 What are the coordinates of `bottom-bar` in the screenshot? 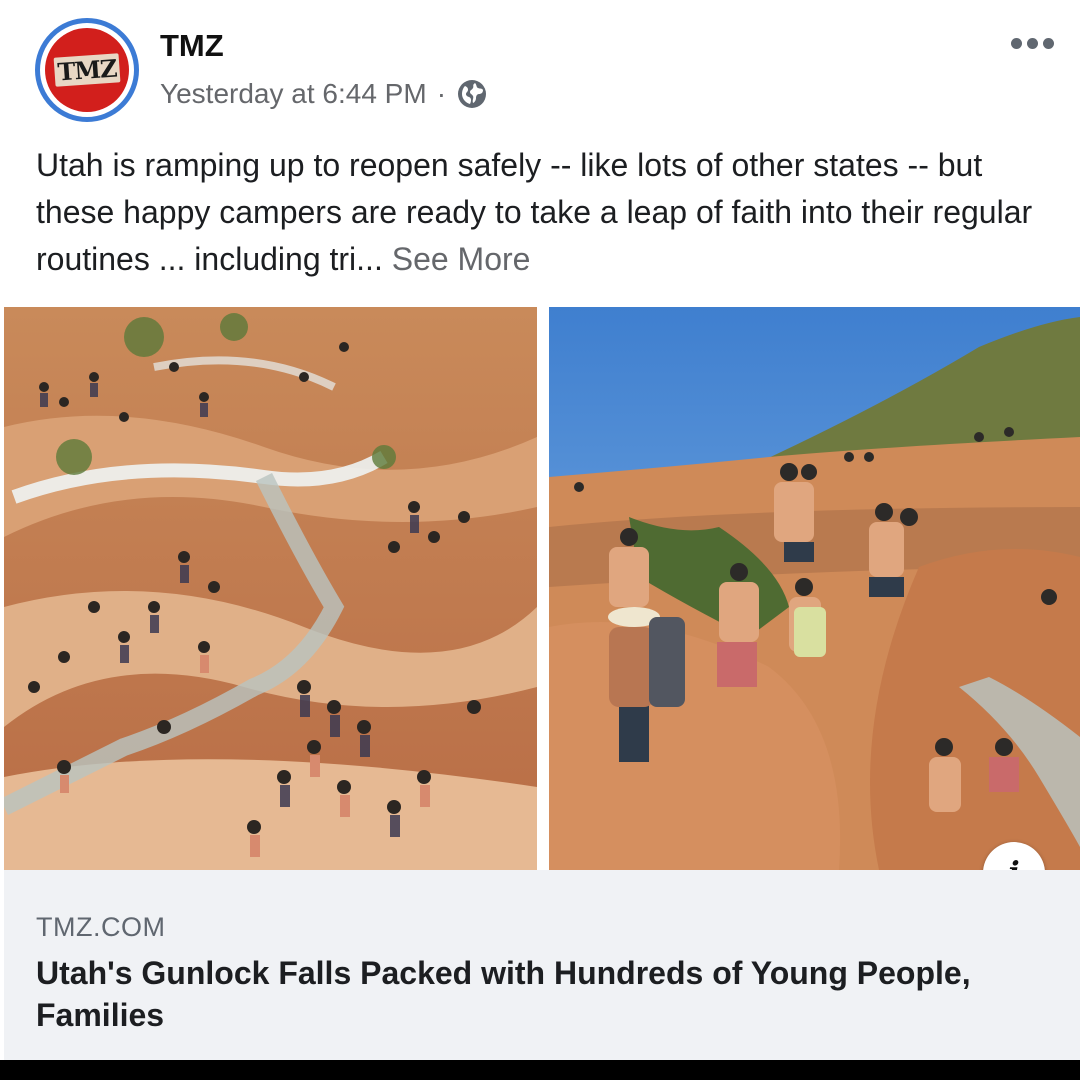 It's located at (540, 1070).